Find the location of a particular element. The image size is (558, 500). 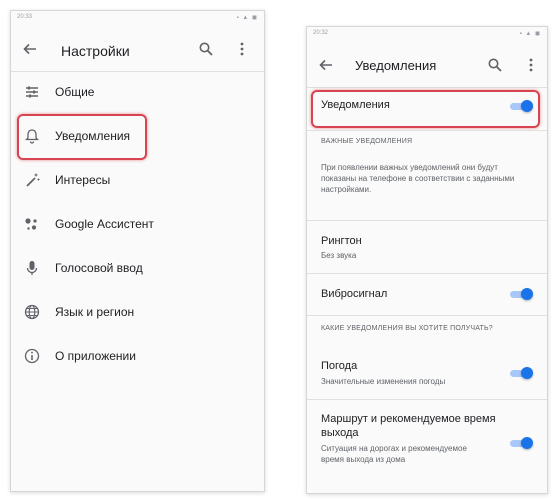

assistant-icon is located at coordinates (33, 225).